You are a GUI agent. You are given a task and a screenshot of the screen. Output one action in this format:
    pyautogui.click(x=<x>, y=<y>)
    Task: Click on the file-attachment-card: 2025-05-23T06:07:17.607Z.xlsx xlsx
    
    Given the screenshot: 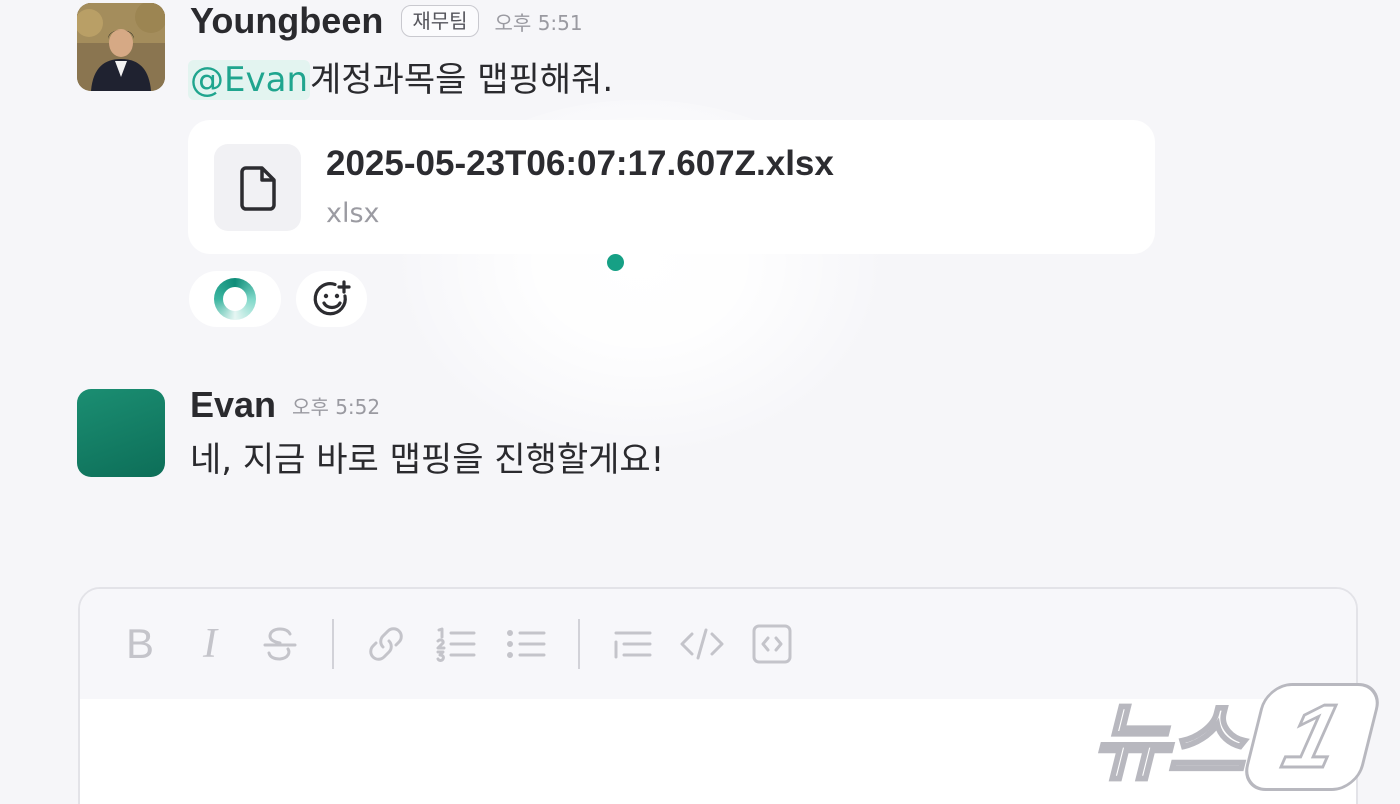 What is the action you would take?
    pyautogui.click(x=671, y=187)
    